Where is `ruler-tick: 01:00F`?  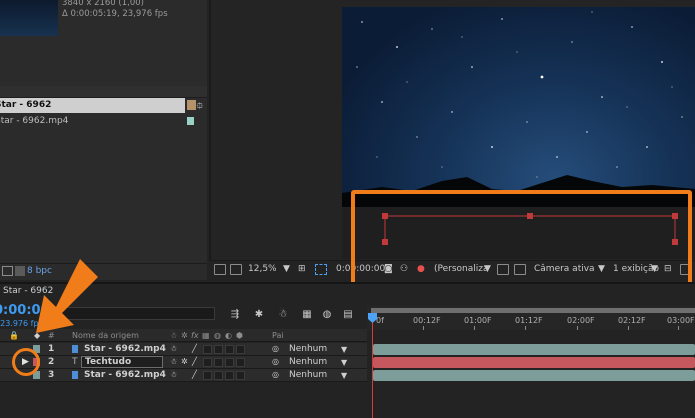 ruler-tick: 01:00F is located at coordinates (478, 320).